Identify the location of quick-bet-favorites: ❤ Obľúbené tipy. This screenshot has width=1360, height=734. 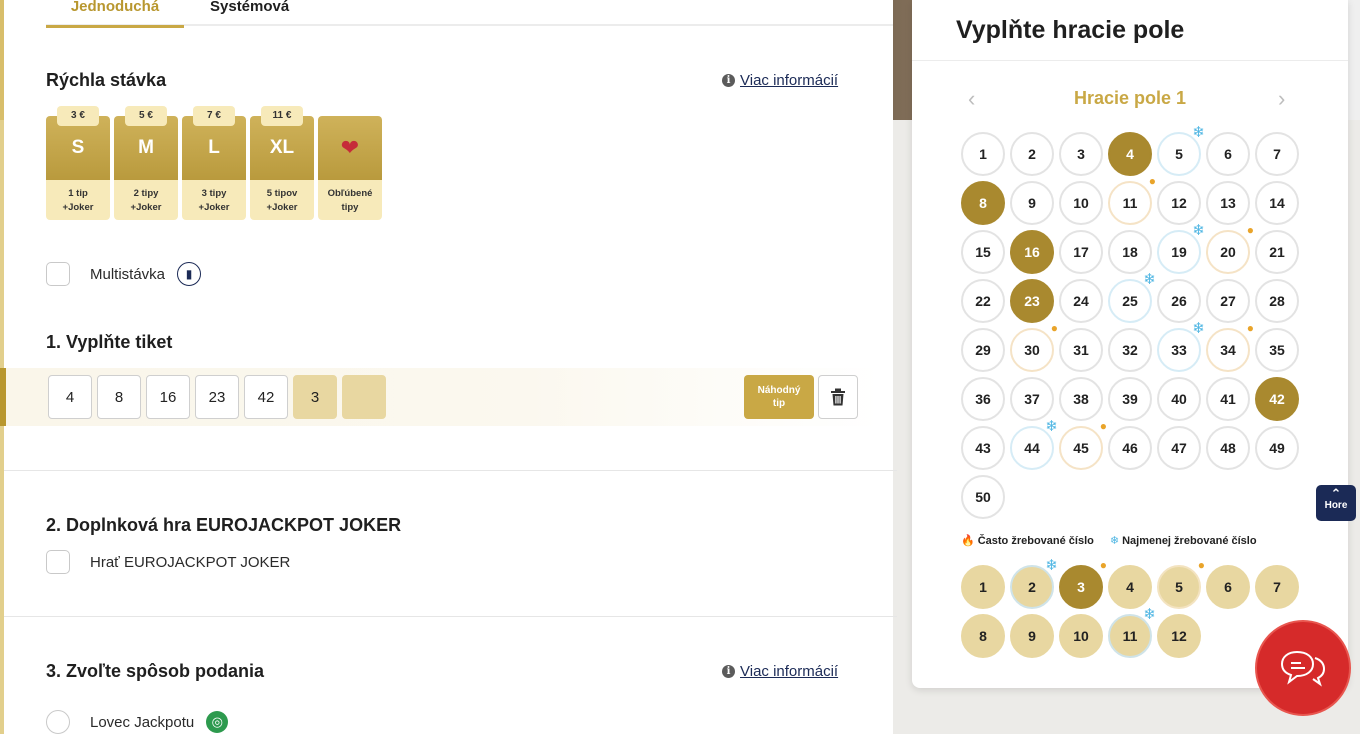
(350, 163).